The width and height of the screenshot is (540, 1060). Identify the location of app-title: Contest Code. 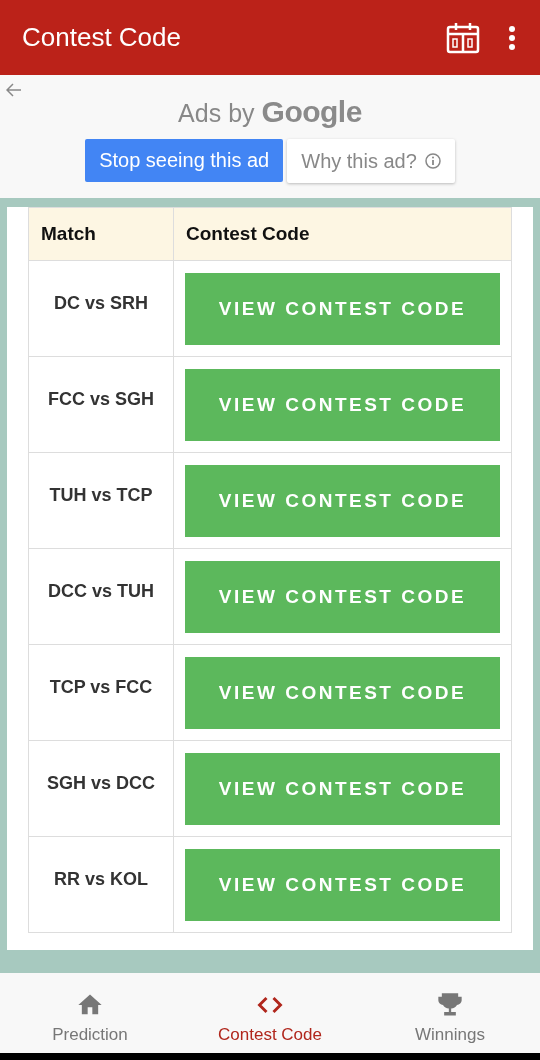
(102, 37).